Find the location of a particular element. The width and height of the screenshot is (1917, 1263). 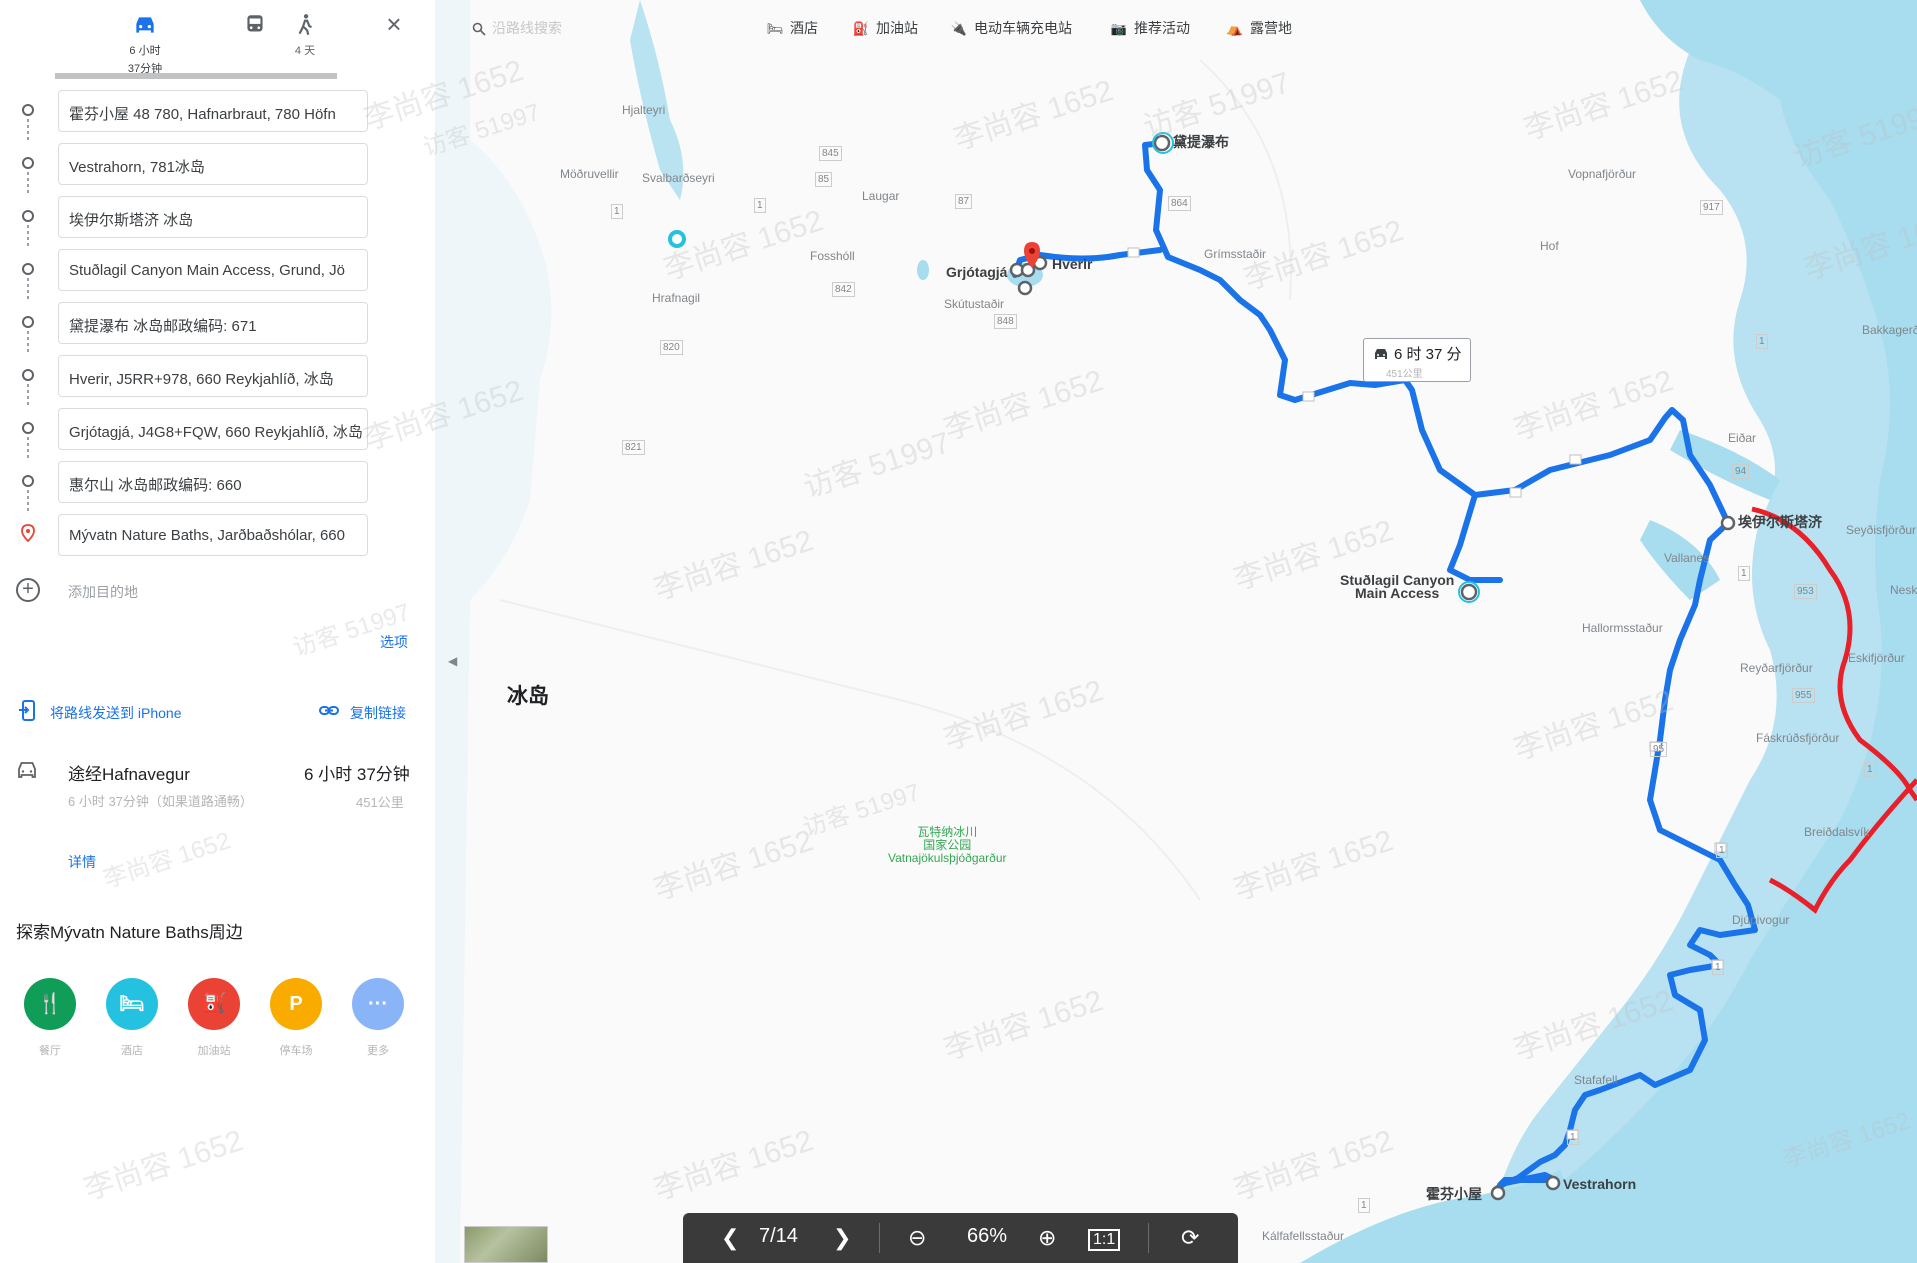

place-hrafnagil: Hrafnagil is located at coordinates (676, 298).